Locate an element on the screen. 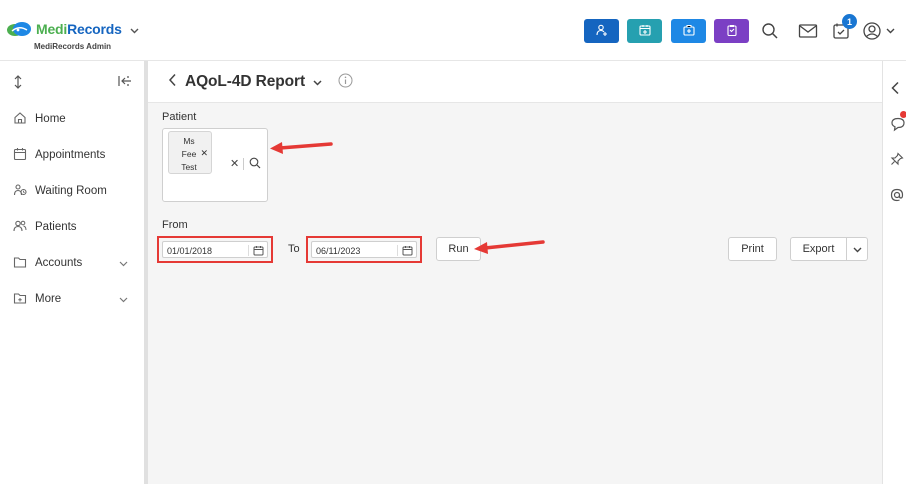  patients-icon is located at coordinates (20, 227).